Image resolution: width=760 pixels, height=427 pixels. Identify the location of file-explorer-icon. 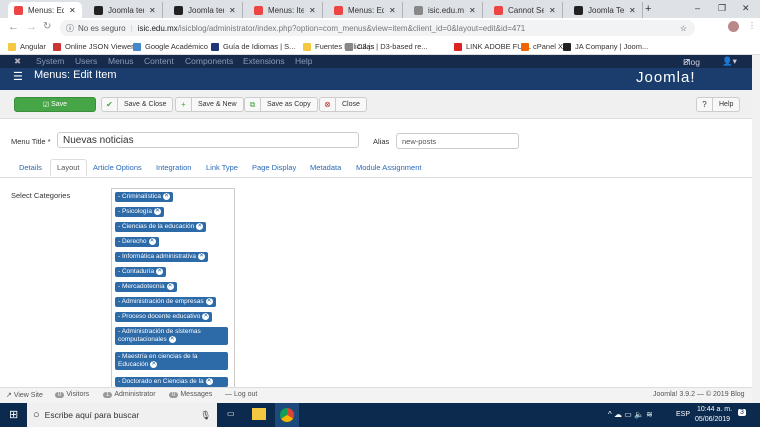
(259, 414).